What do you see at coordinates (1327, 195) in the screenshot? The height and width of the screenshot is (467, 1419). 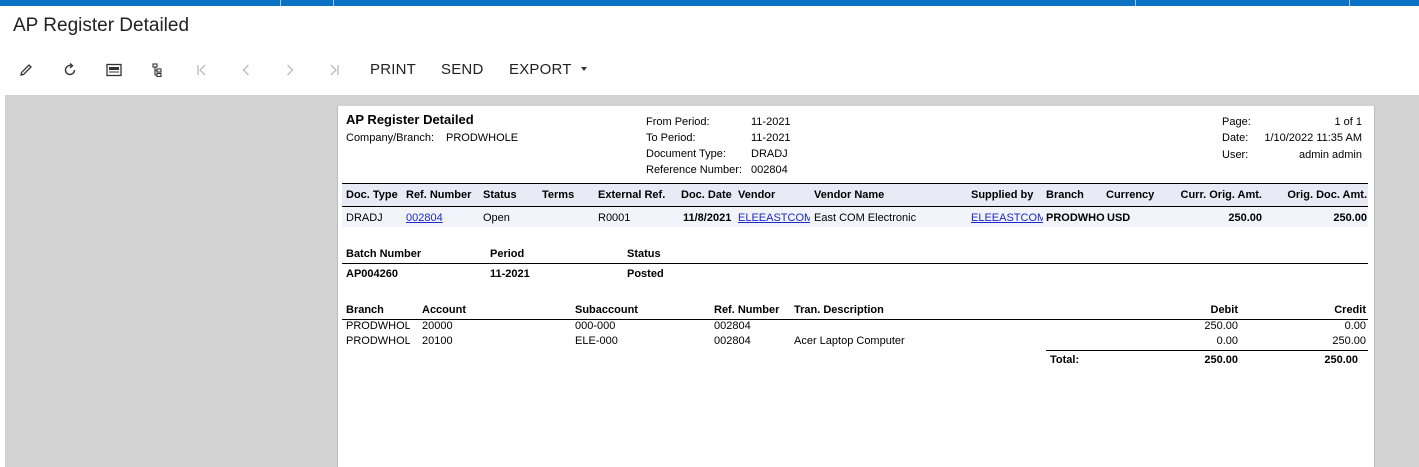 I see `col-orig-doc-amt: Orig. Doc. Amt.` at bounding box center [1327, 195].